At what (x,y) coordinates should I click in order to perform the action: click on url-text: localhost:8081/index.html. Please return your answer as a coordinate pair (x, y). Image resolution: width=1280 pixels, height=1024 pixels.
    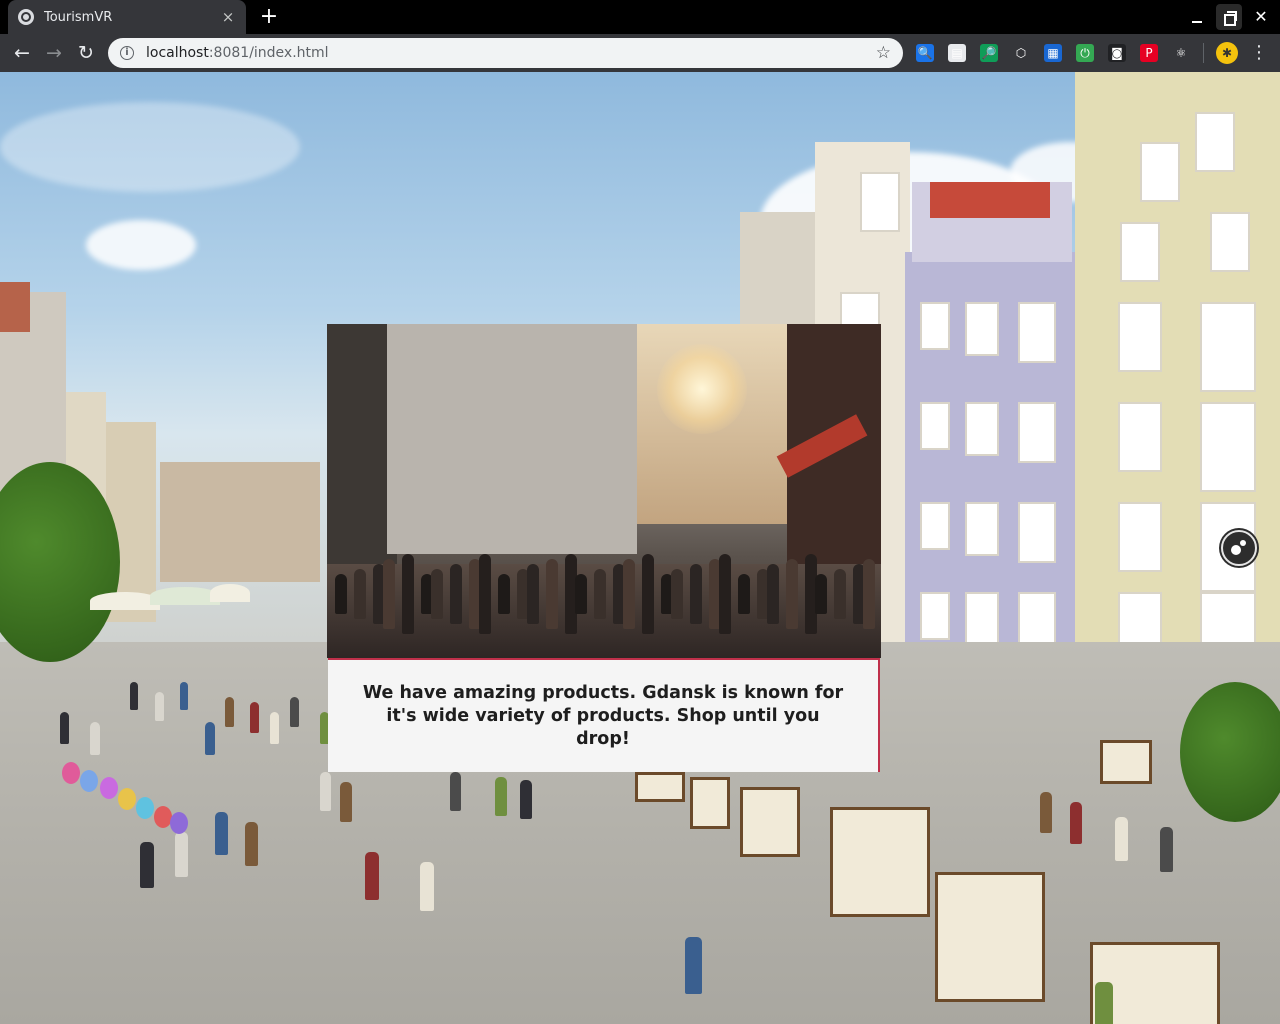
    Looking at the image, I should click on (511, 53).